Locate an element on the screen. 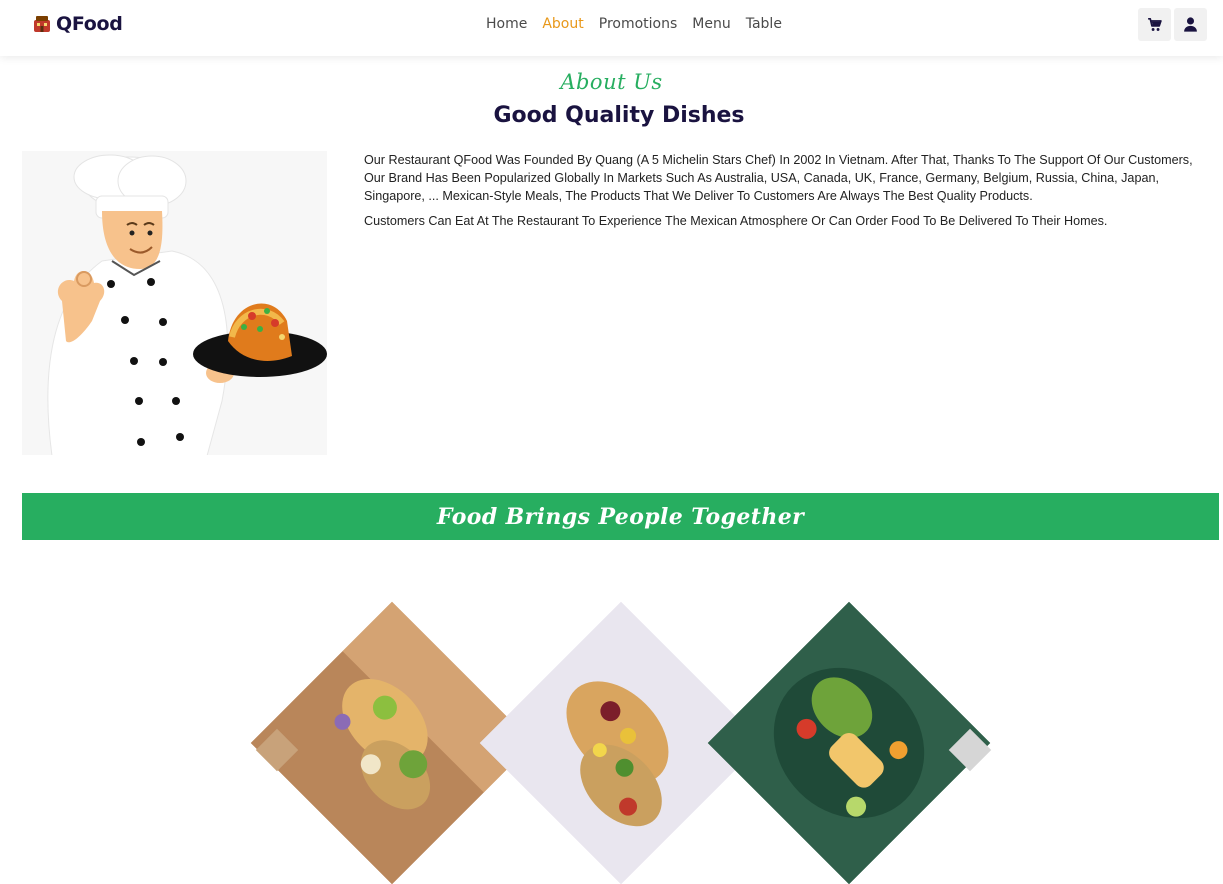  restaurant-logo-icon is located at coordinates (42, 24).